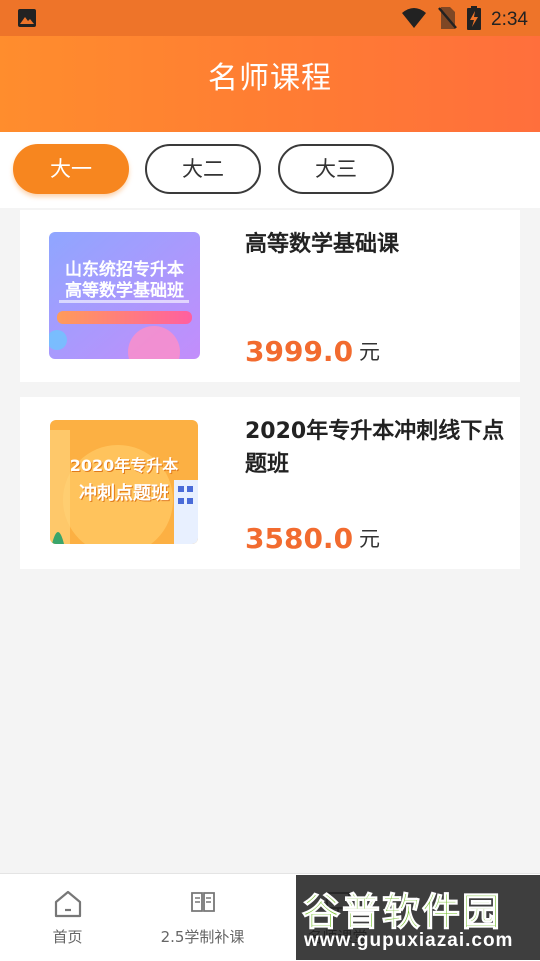 This screenshot has width=540, height=961. Describe the element at coordinates (203, 904) in the screenshot. I see `book-icon` at that location.